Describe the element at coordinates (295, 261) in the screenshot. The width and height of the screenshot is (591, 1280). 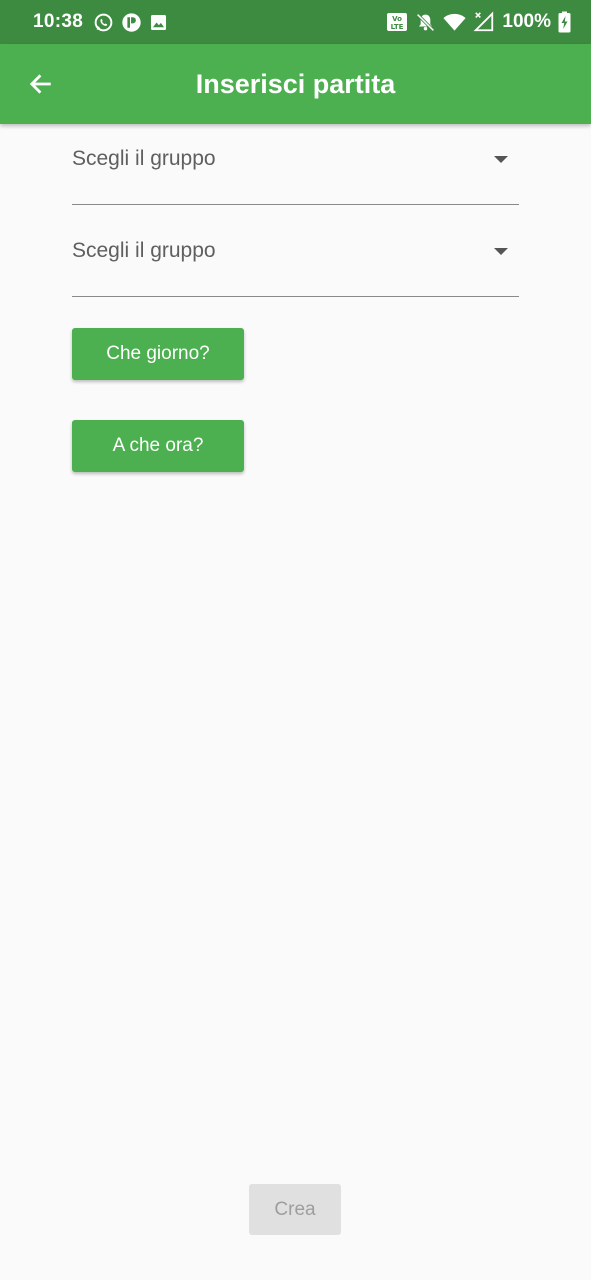
I see `group-select-2: Scegli il gruppo` at that location.